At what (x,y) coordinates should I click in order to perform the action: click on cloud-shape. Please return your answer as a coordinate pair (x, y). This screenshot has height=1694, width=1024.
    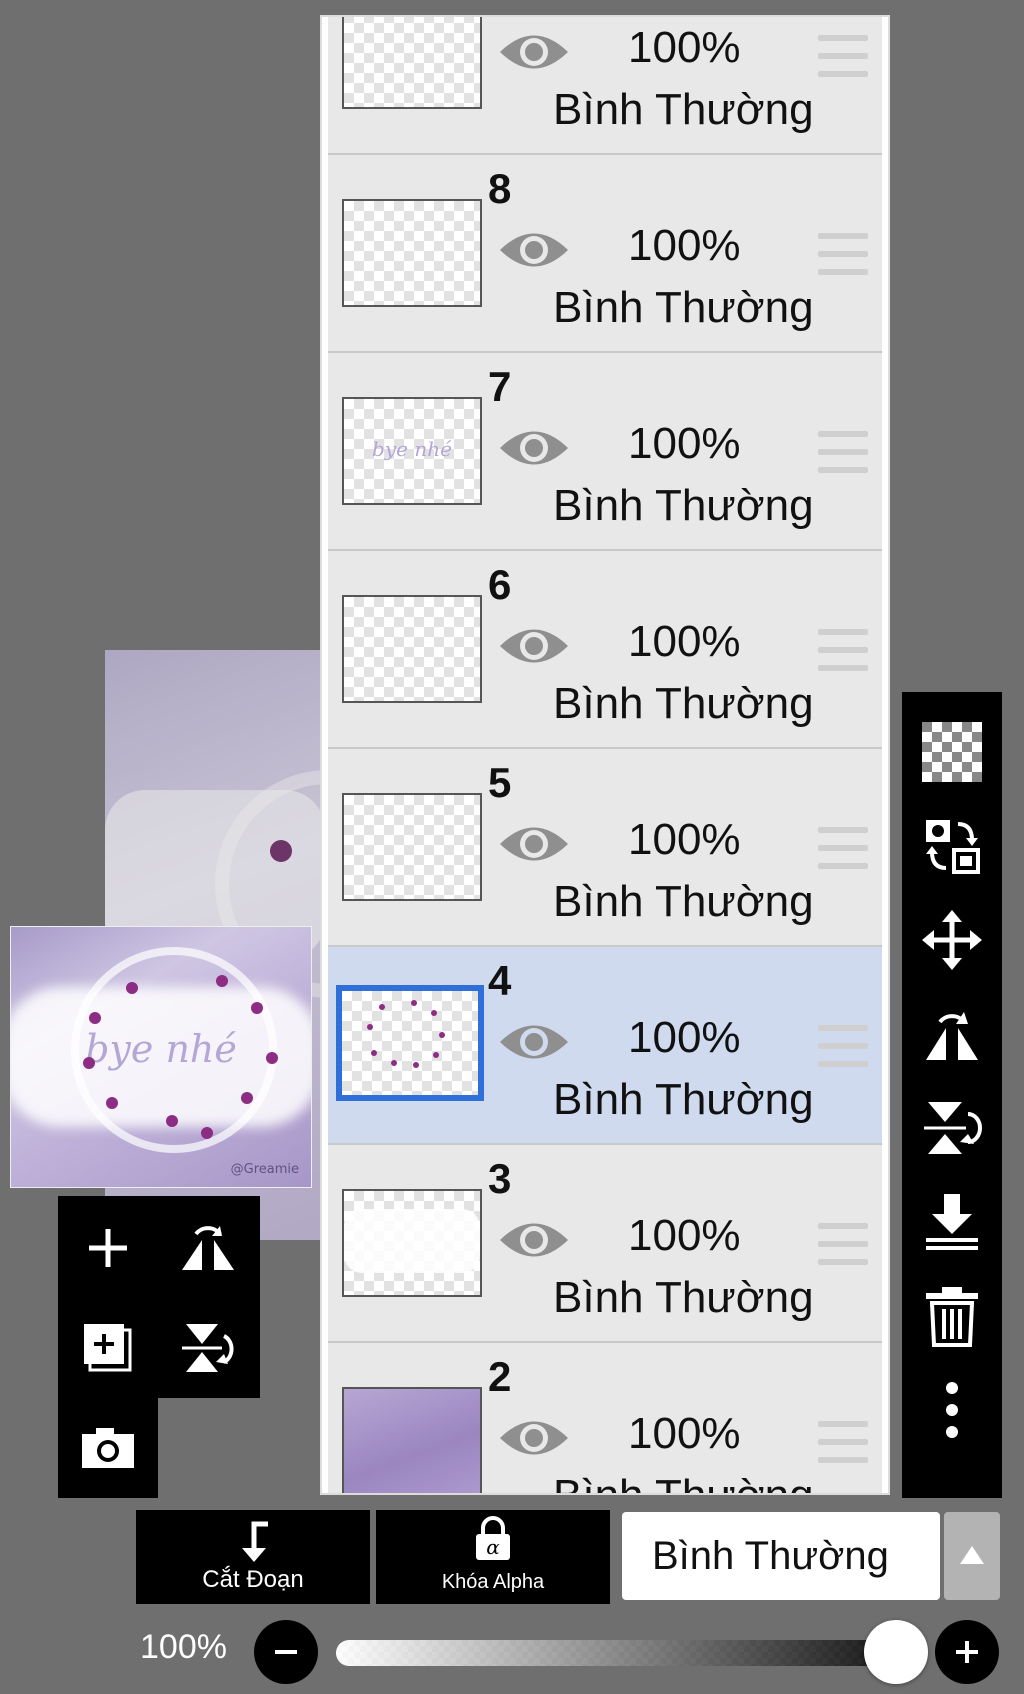
    Looking at the image, I should click on (412, 1241).